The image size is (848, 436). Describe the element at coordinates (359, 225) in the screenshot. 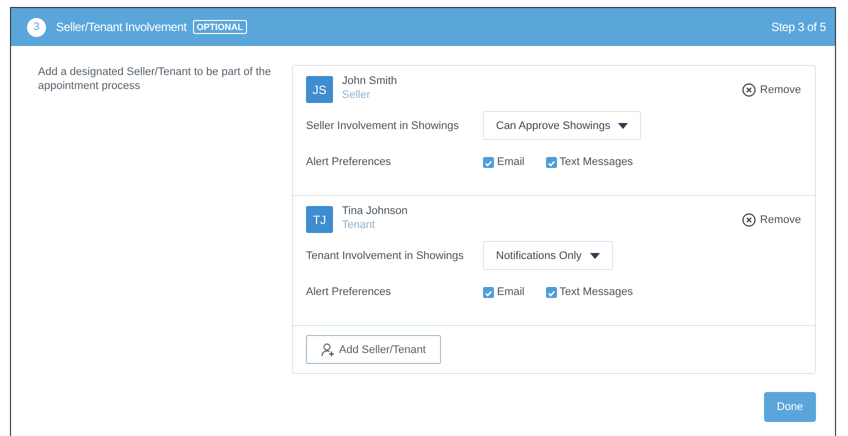

I see `person-role: Tenant` at that location.